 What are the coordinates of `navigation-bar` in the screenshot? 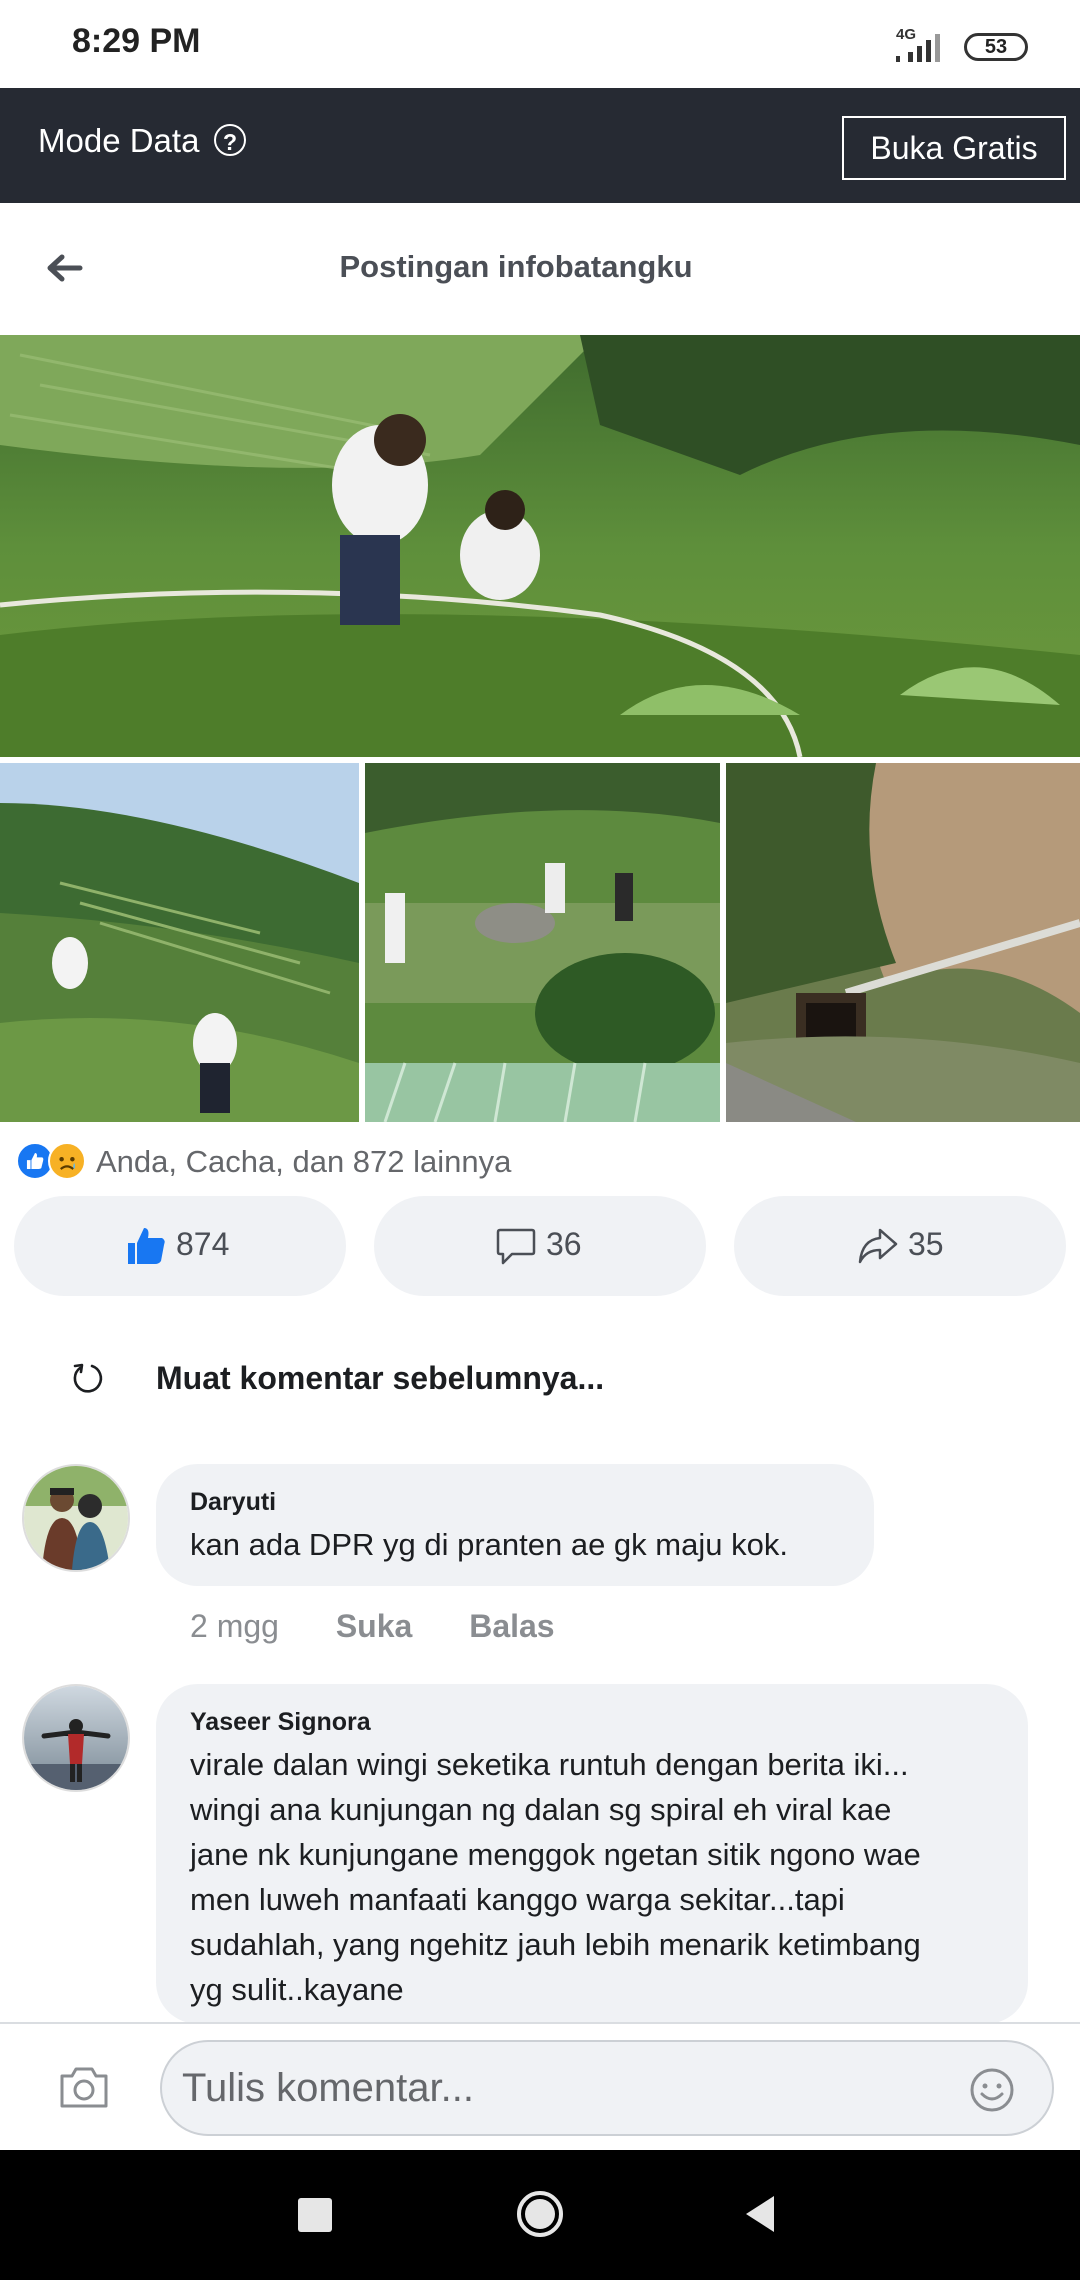 It's located at (540, 2215).